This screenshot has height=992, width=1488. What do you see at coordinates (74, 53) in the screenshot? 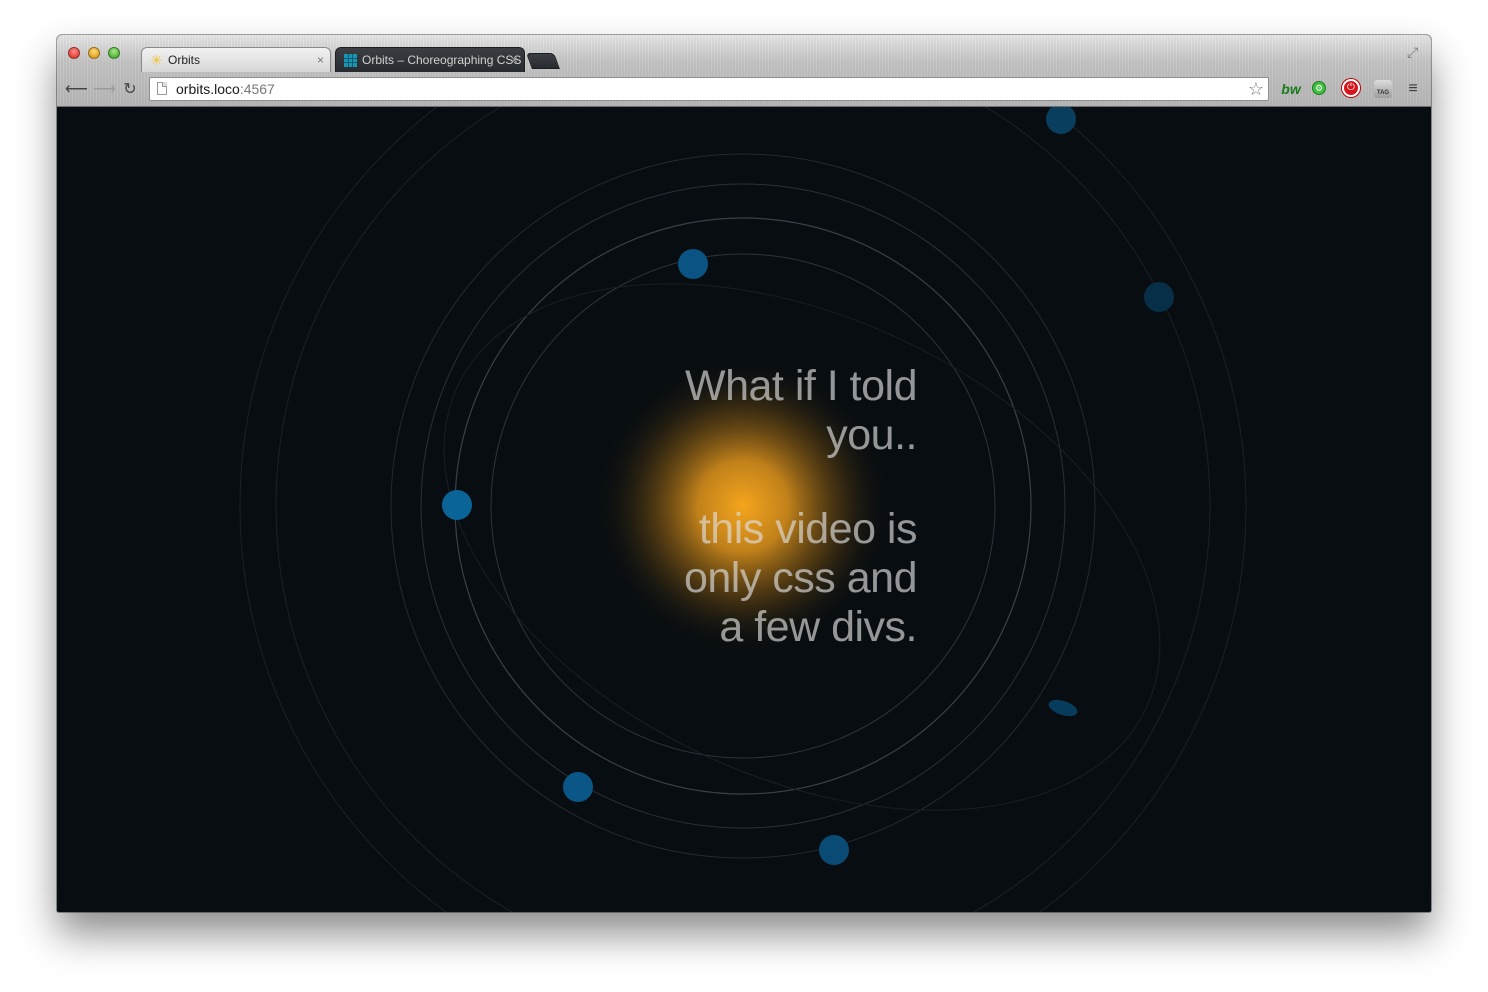
I see `close-window-button` at bounding box center [74, 53].